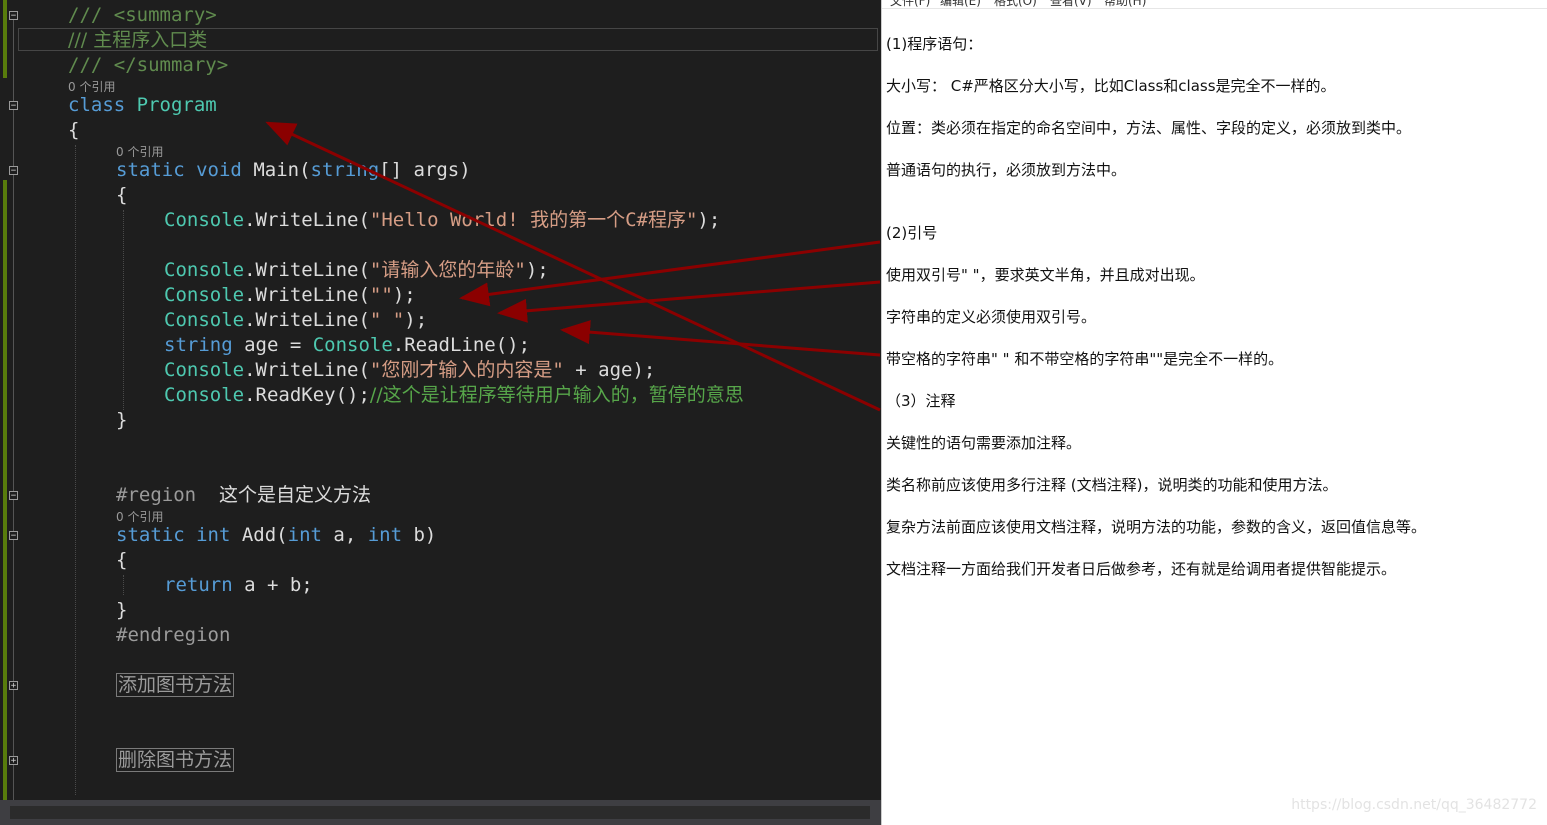  I want to click on collapsed-region-delete-book: 删除图书方法, so click(175, 760).